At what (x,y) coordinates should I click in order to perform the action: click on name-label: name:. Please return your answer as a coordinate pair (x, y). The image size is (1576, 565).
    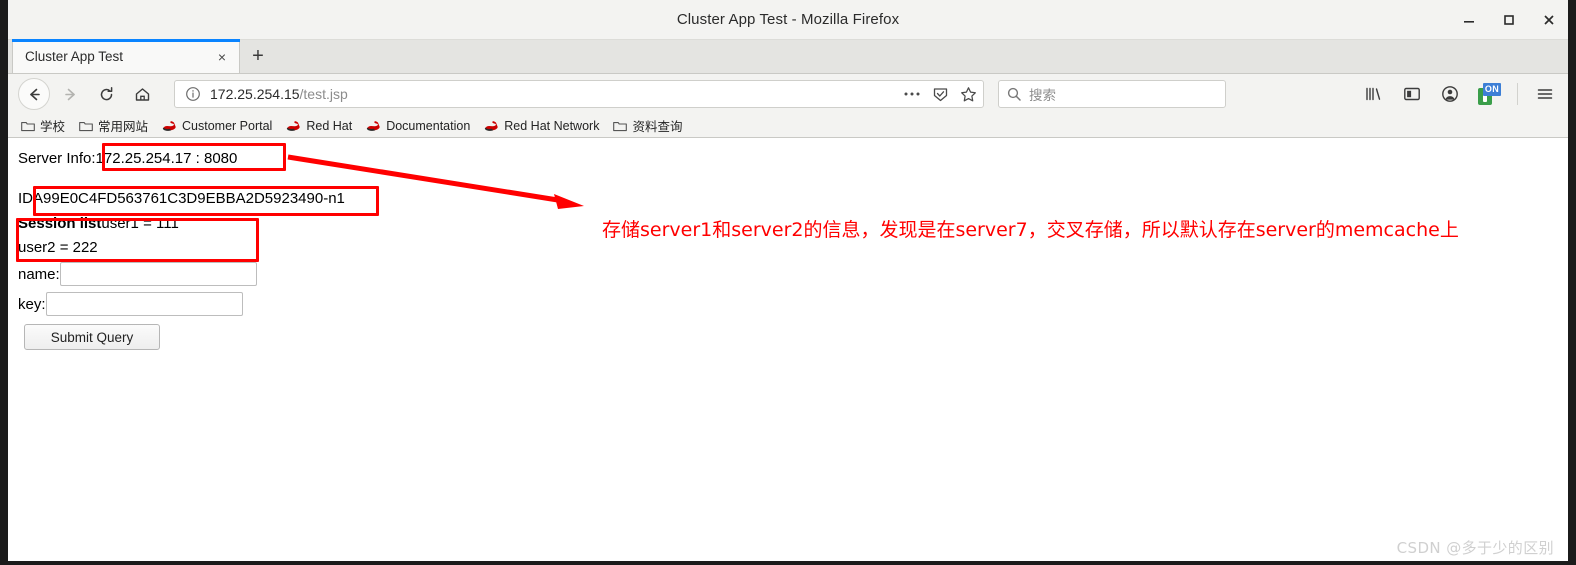
    Looking at the image, I should click on (39, 274).